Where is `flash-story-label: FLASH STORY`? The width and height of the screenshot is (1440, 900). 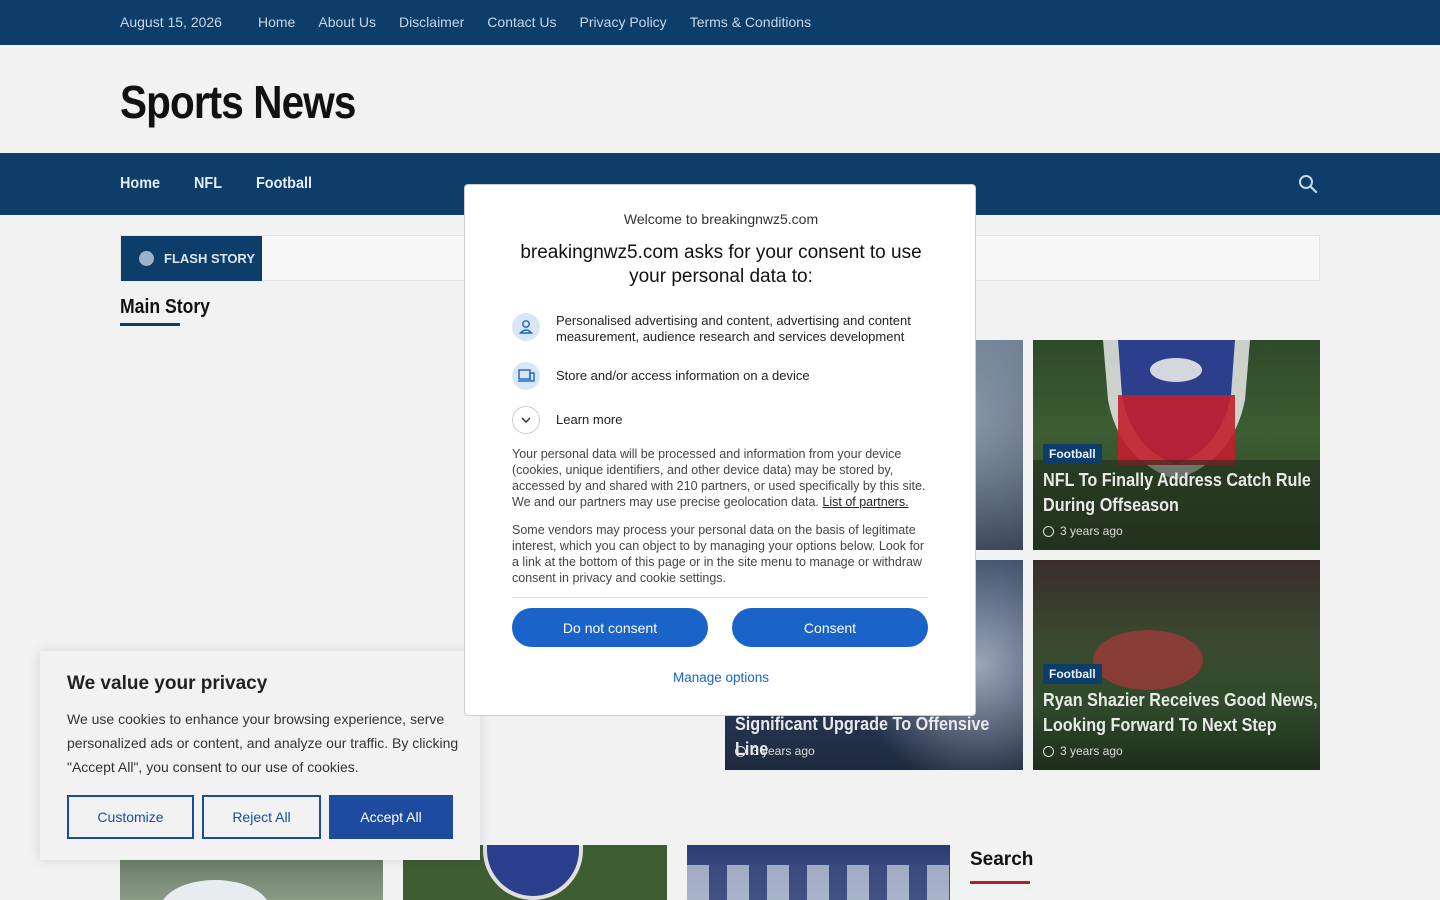 flash-story-label: FLASH STORY is located at coordinates (191, 258).